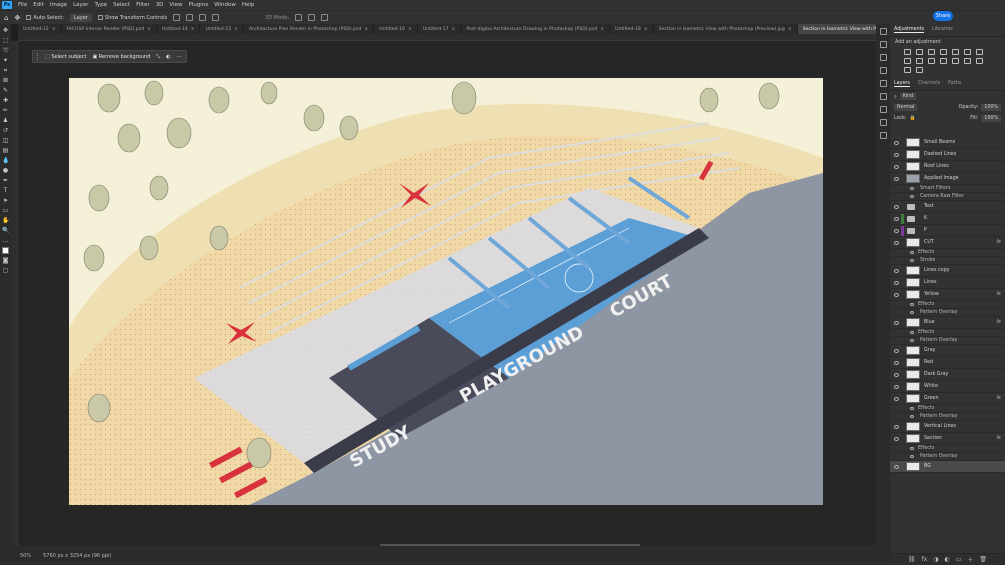  What do you see at coordinates (5, 200) in the screenshot?
I see `path-select-icon: ➤` at bounding box center [5, 200].